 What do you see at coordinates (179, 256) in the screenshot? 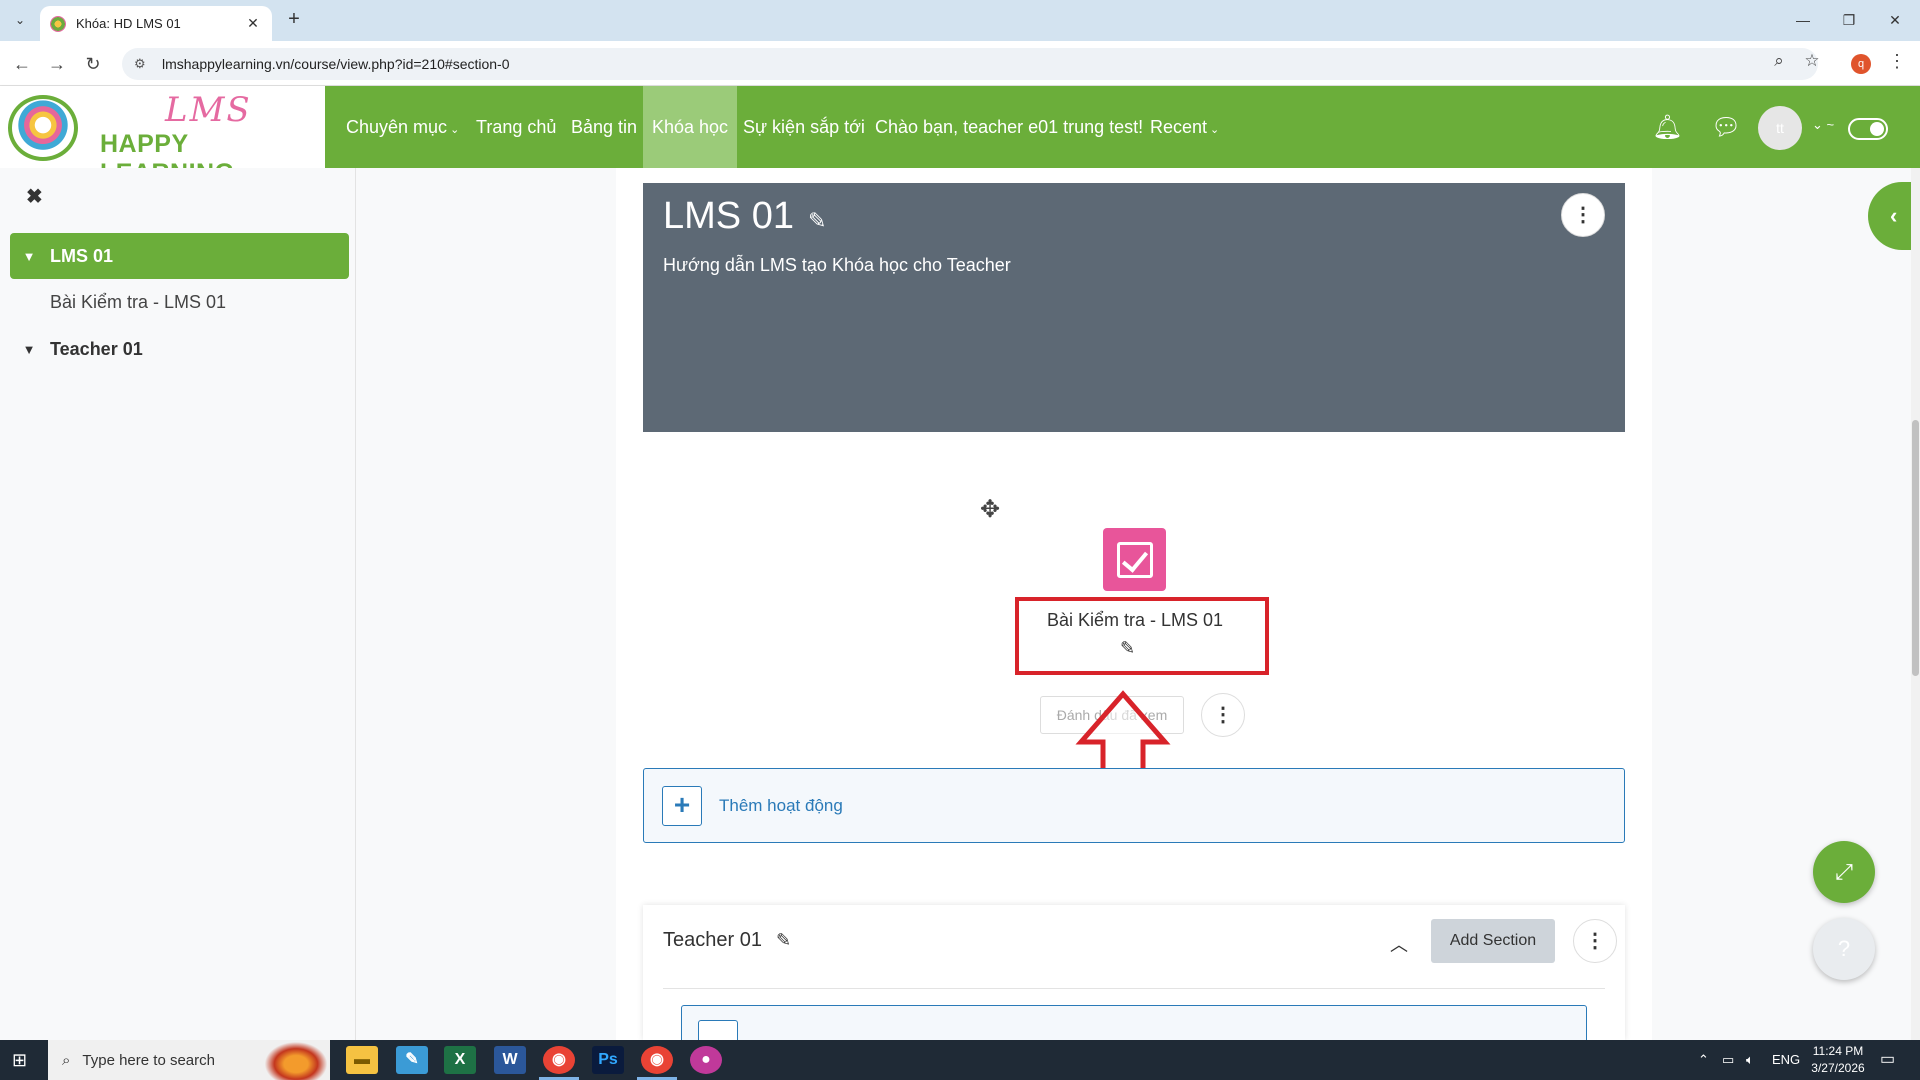
I see `drawer-section-lms01: ▼ LMS 01` at bounding box center [179, 256].